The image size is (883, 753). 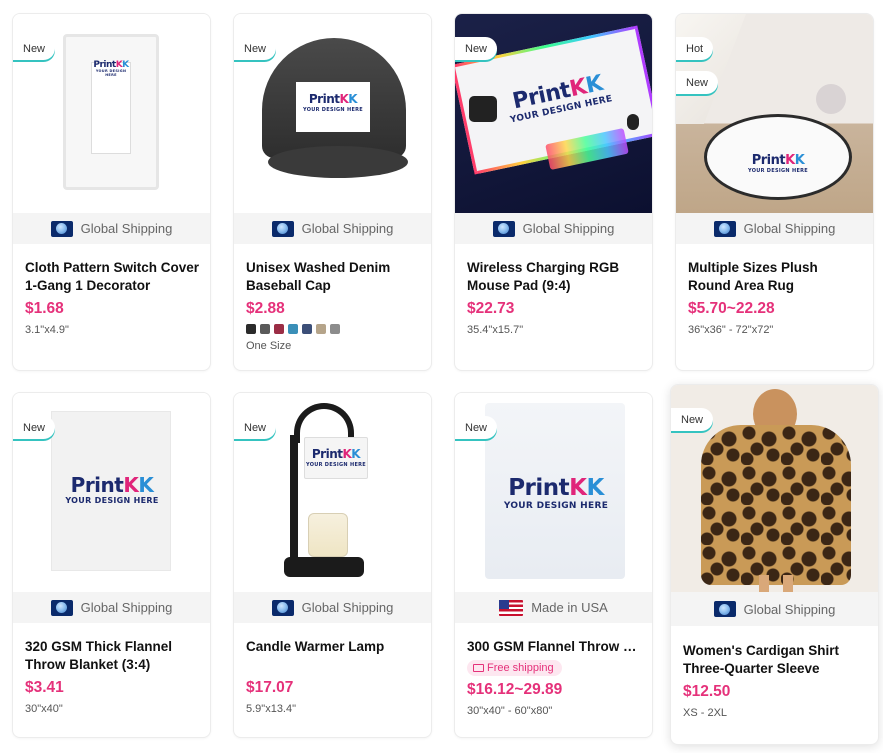 What do you see at coordinates (731, 308) in the screenshot?
I see `product-price: $5.70~22.28` at bounding box center [731, 308].